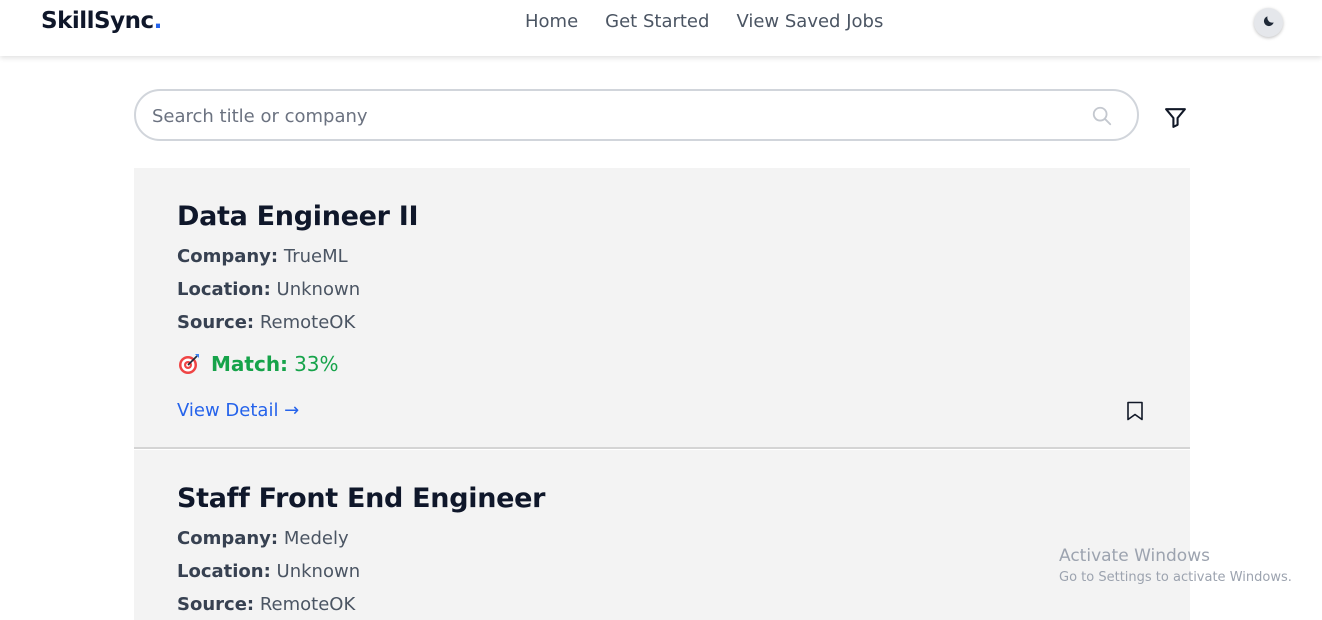 Image resolution: width=1322 pixels, height=620 pixels. Describe the element at coordinates (97, 21) in the screenshot. I see `brand-name: SkillSync` at that location.